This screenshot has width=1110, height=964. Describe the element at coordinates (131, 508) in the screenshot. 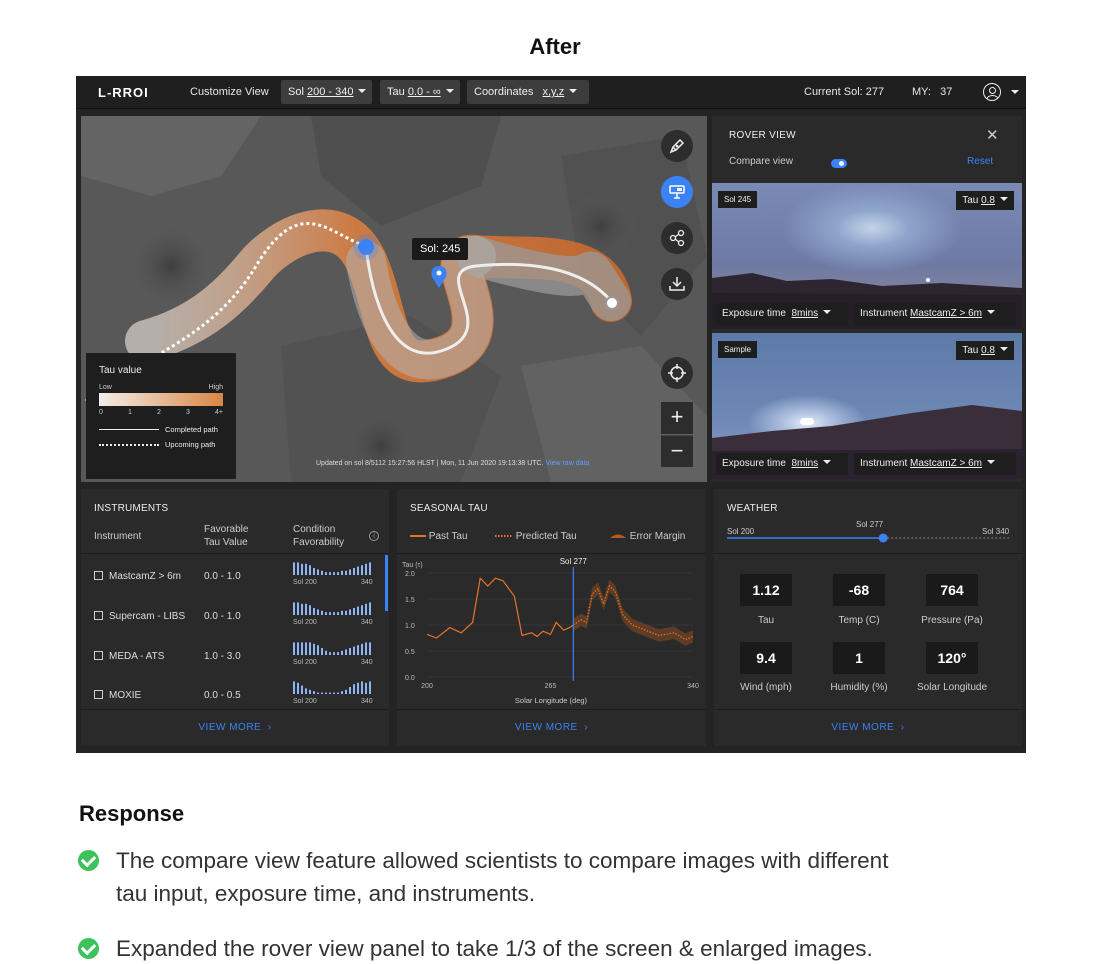

I see `instruments-title: INSTRUMENTS` at that location.